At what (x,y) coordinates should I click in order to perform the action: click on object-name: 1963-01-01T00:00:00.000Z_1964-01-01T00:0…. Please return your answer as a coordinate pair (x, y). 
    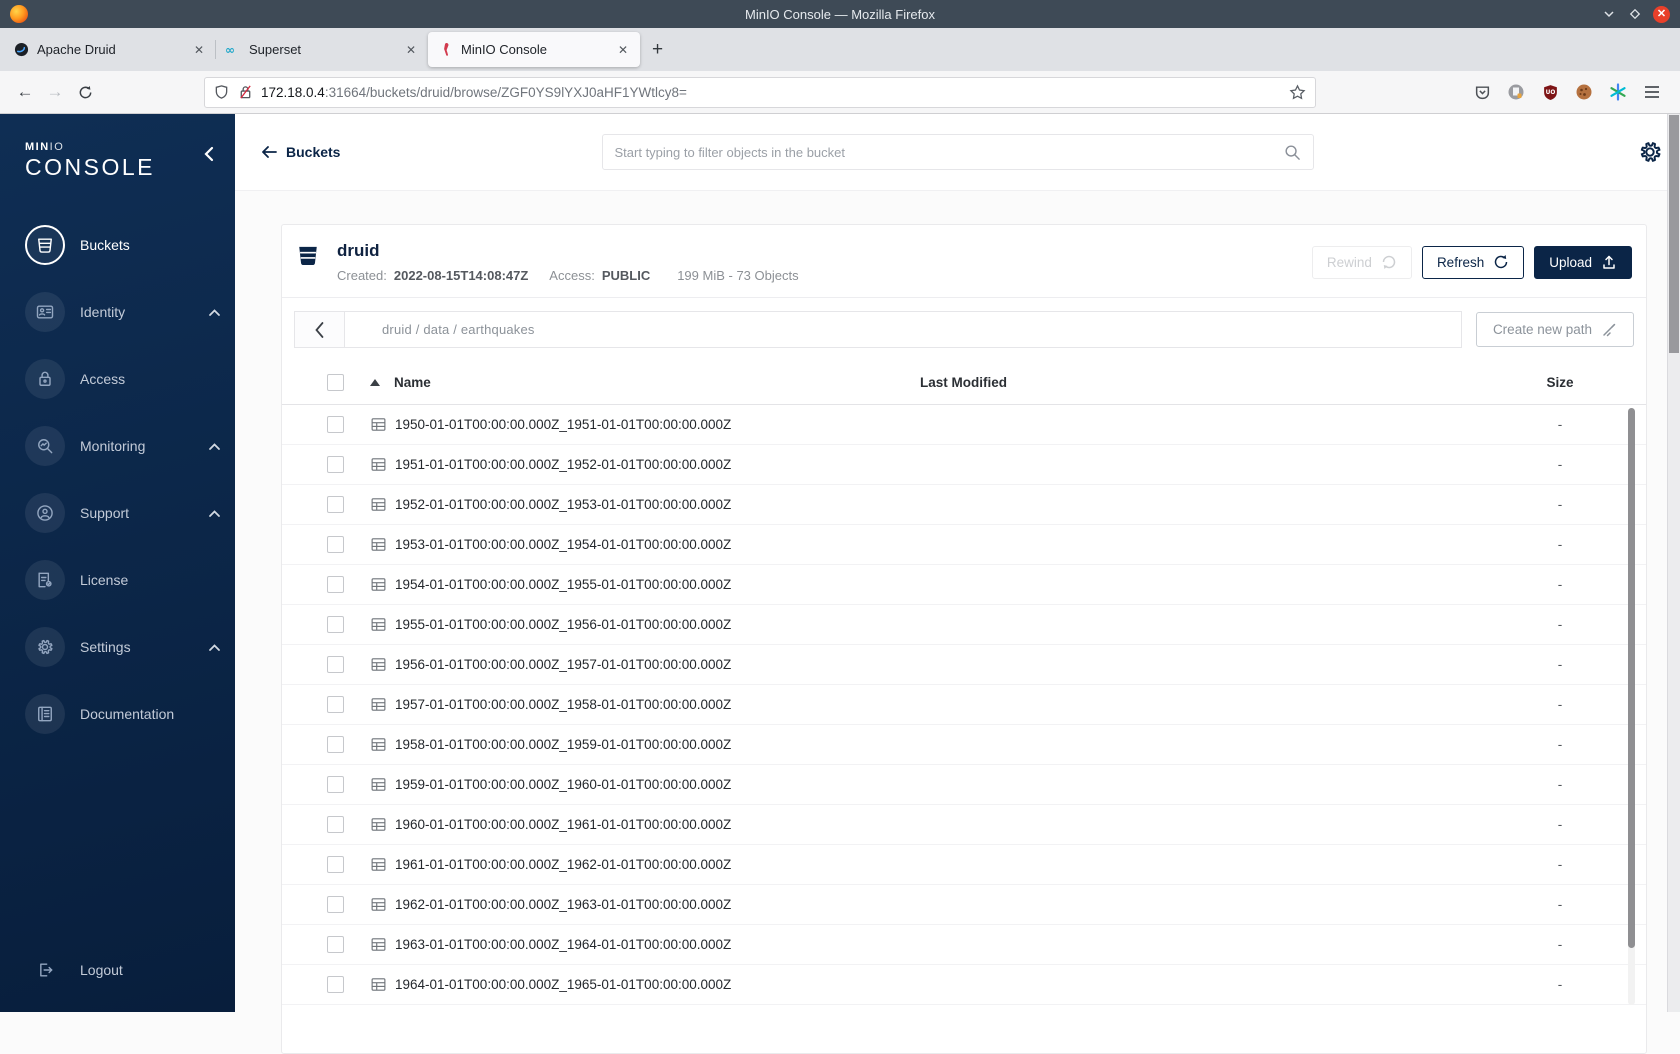
    Looking at the image, I should click on (563, 944).